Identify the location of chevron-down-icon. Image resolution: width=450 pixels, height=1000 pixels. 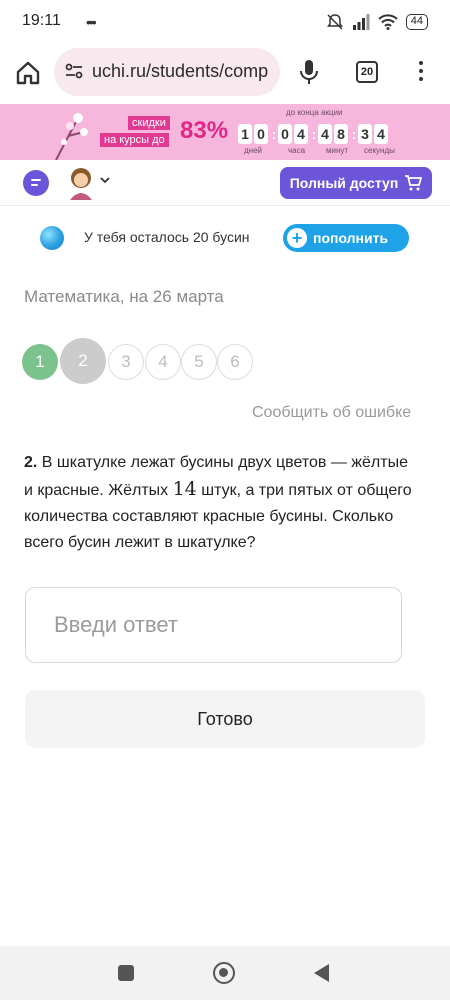
(105, 180).